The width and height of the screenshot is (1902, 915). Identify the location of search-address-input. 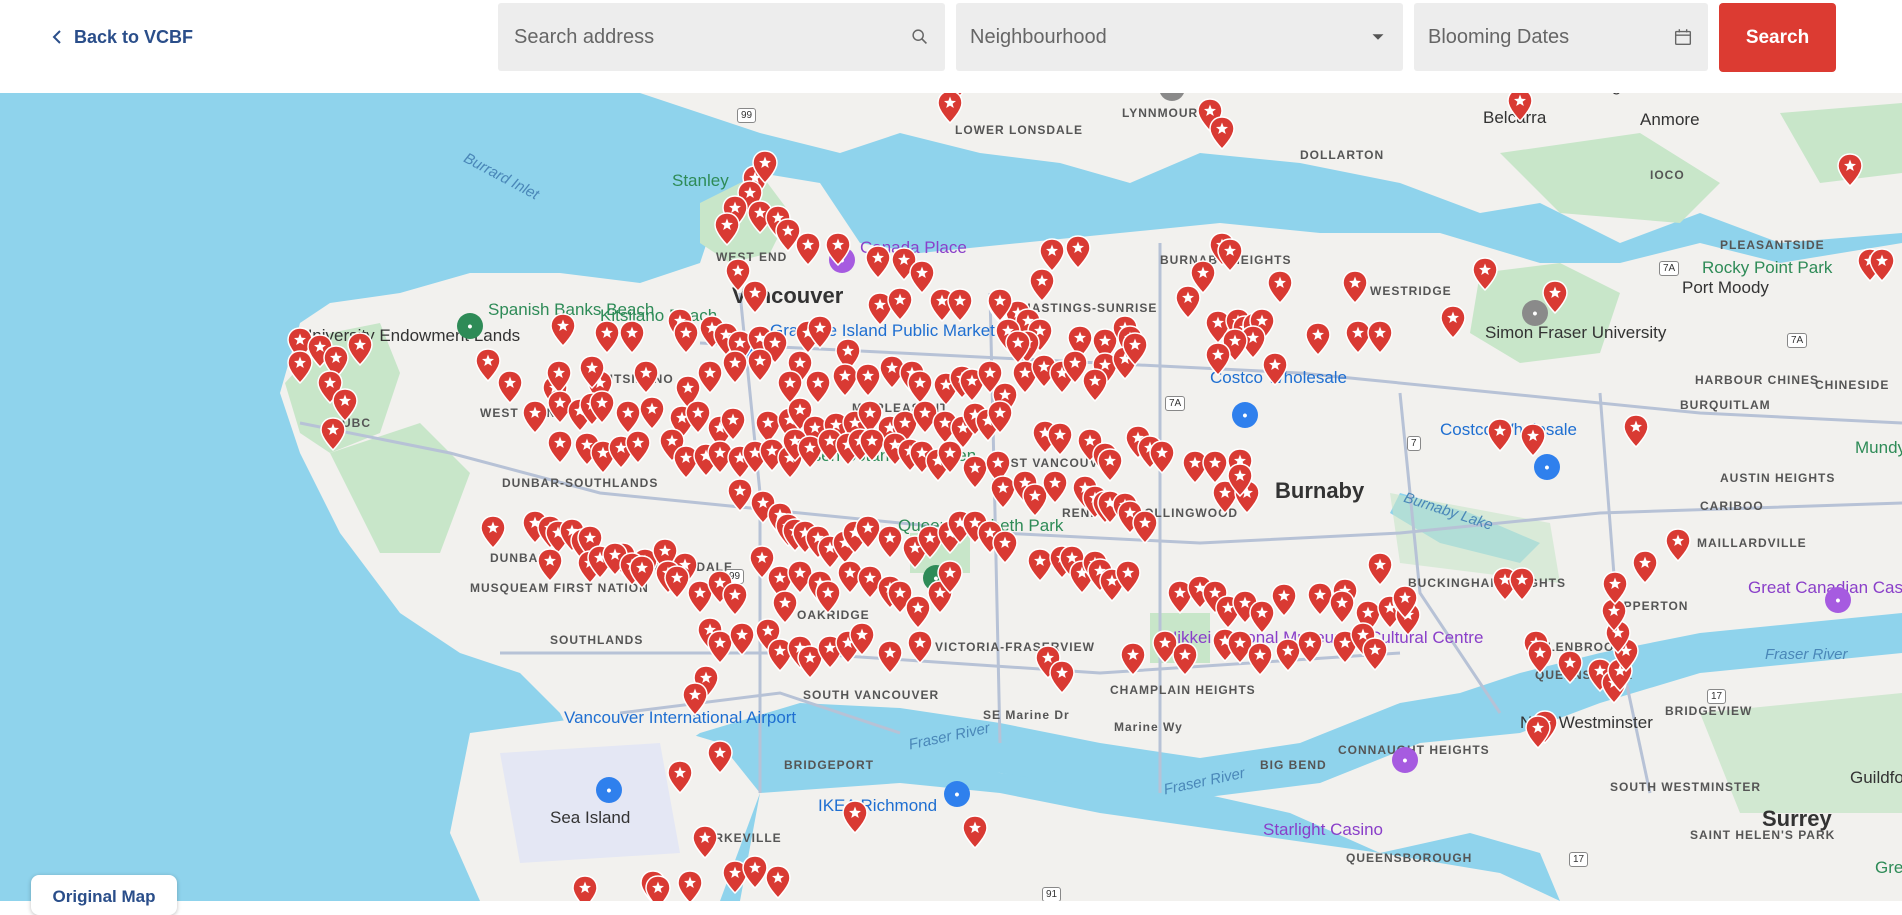
(710, 37).